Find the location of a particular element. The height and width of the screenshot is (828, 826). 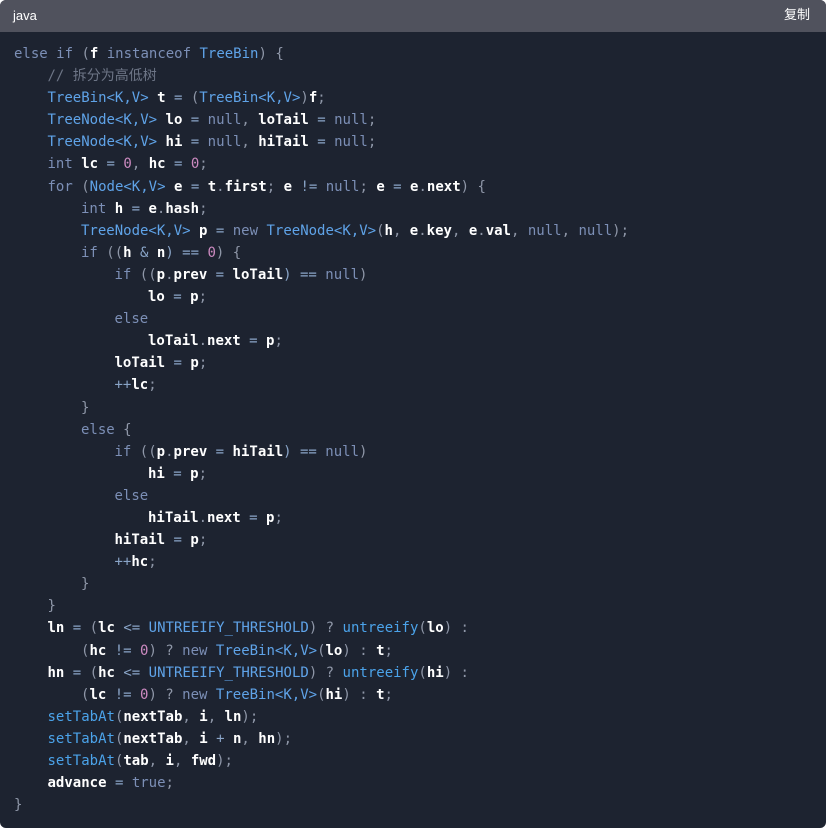

code-line: int h = e.hash; is located at coordinates (413, 209).